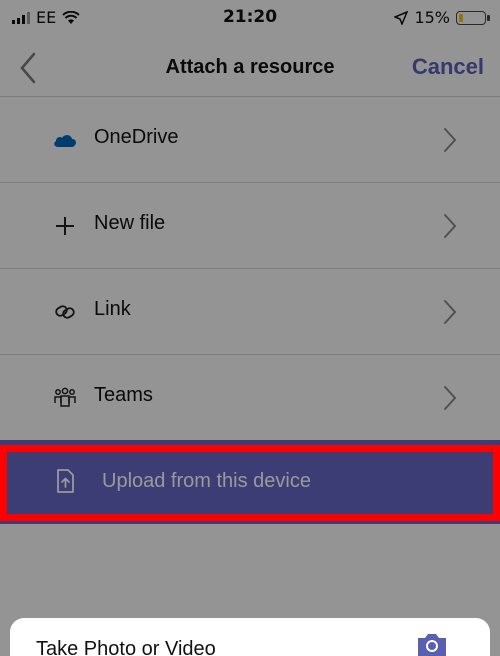 This screenshot has height=656, width=500. I want to click on camera-icon, so click(432, 643).